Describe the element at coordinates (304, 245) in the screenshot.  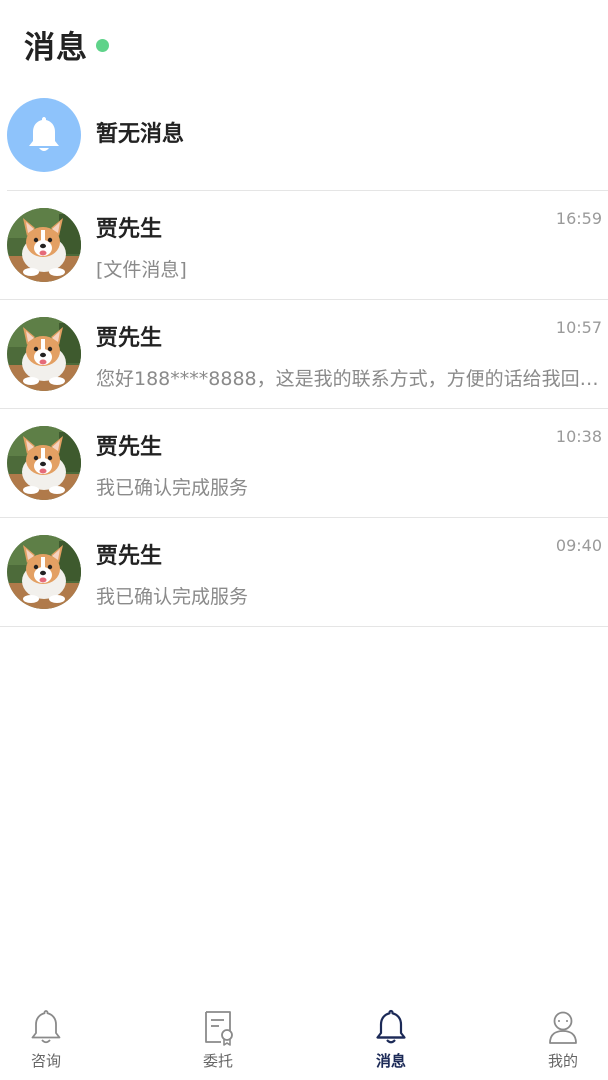
I see `message-row: 贾先生 16:59 [文件消息]` at that location.